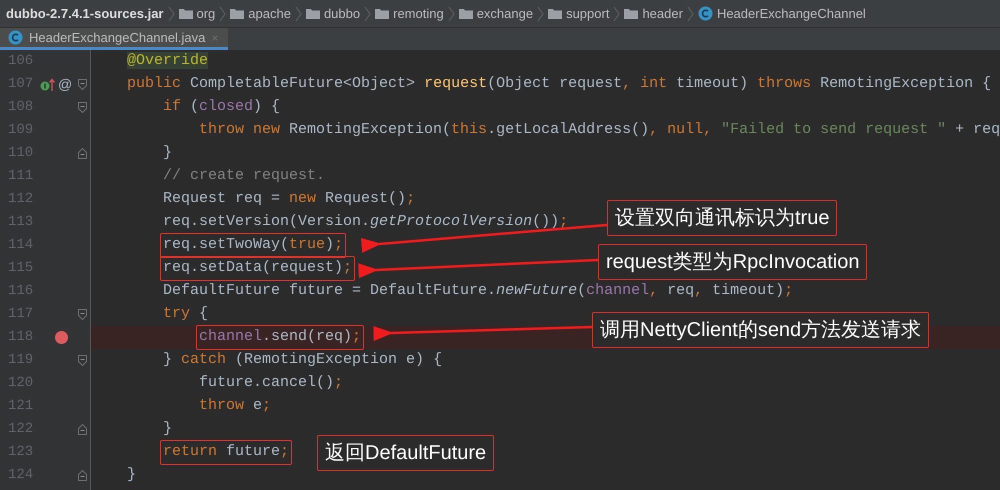 The image size is (1000, 490). I want to click on code-line: } catch (RemotingException e) {, so click(302, 360).